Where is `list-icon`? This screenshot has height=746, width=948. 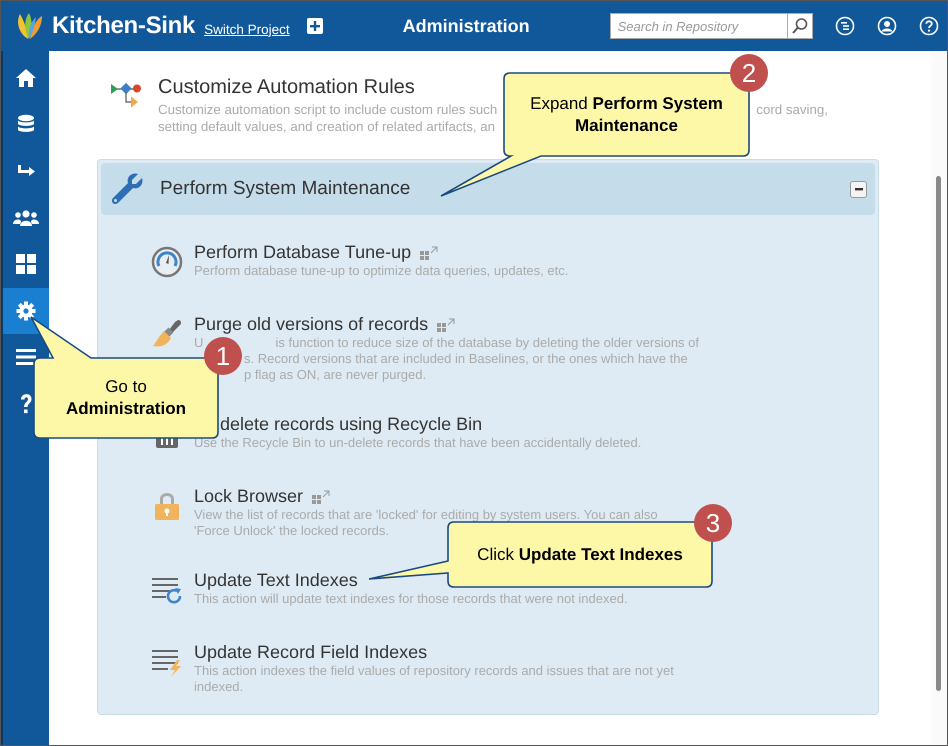 list-icon is located at coordinates (844, 26).